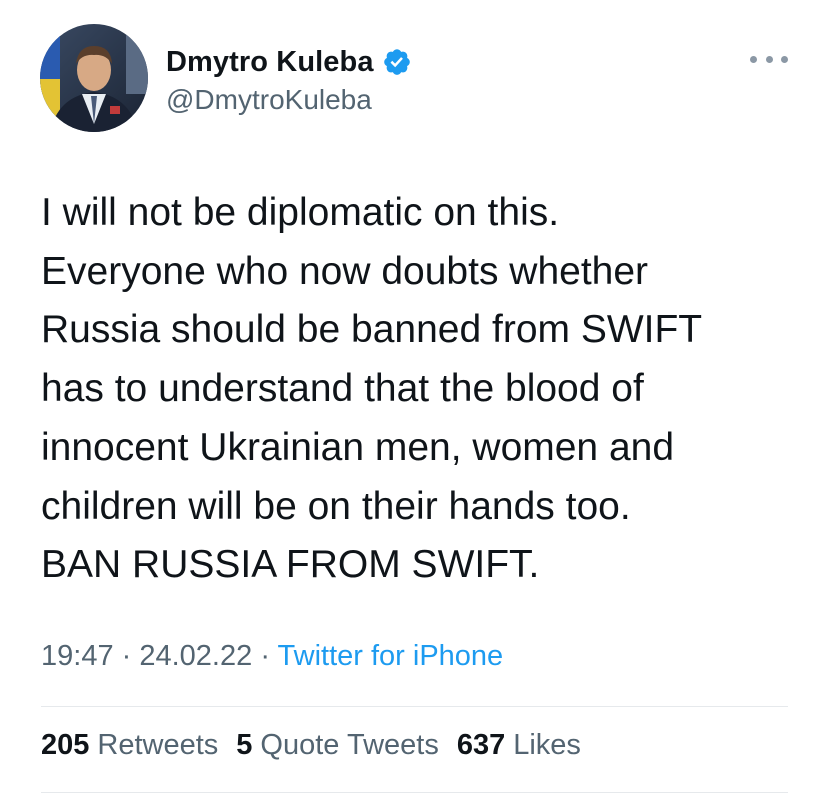  I want to click on tweet-text-line: Russia should be banned from SWIFT, so click(372, 330).